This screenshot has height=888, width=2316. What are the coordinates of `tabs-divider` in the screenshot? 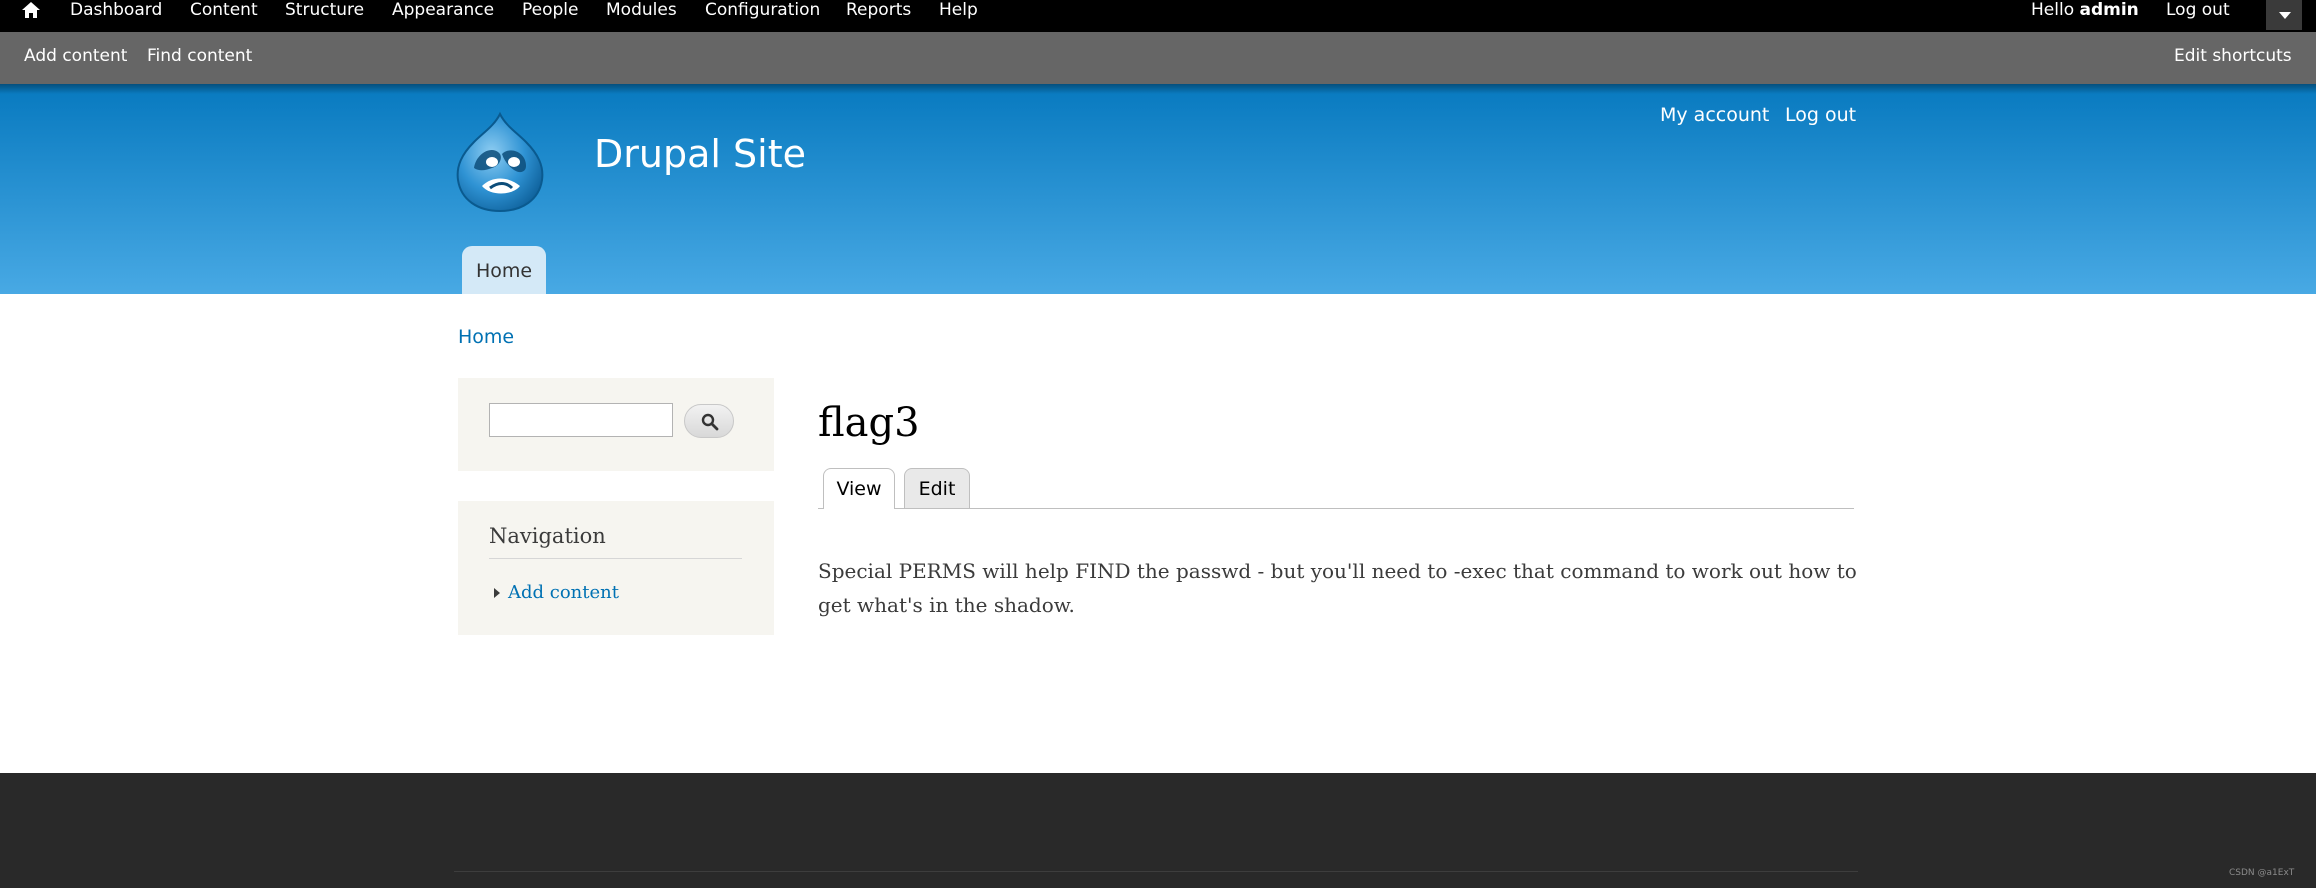 It's located at (1336, 508).